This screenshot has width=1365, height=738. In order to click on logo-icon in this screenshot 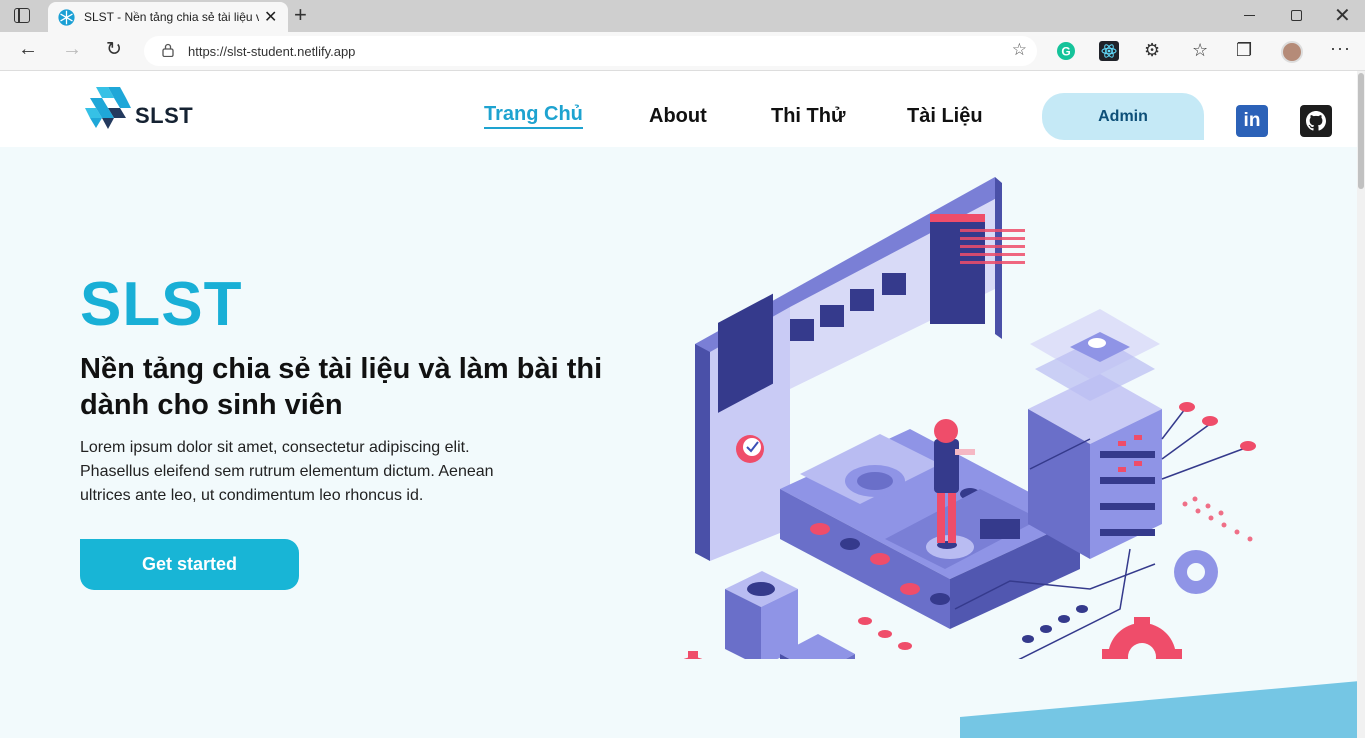, I will do `click(108, 108)`.